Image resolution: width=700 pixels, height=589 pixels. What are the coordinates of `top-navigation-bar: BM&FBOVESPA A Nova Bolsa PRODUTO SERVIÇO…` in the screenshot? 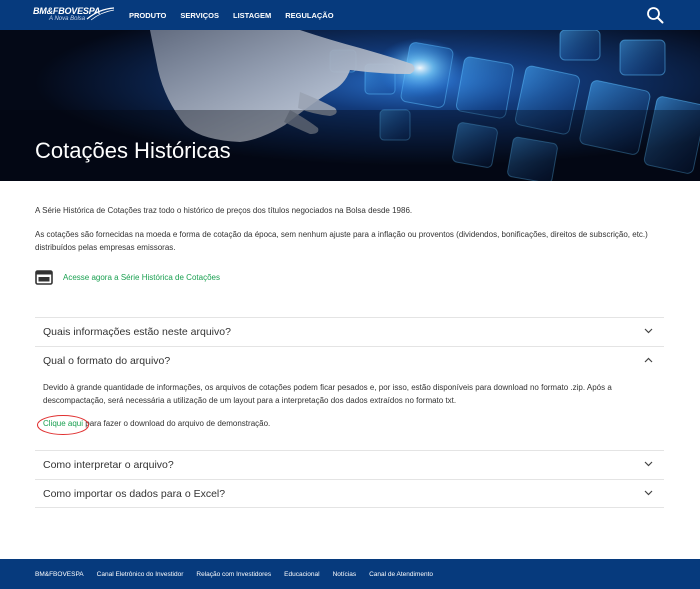 It's located at (350, 15).